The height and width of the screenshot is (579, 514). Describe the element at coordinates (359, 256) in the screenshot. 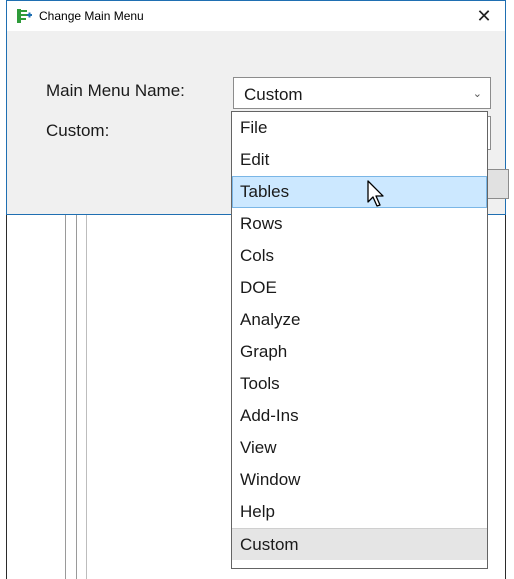

I see `dropdown-option-cols: Cols` at that location.